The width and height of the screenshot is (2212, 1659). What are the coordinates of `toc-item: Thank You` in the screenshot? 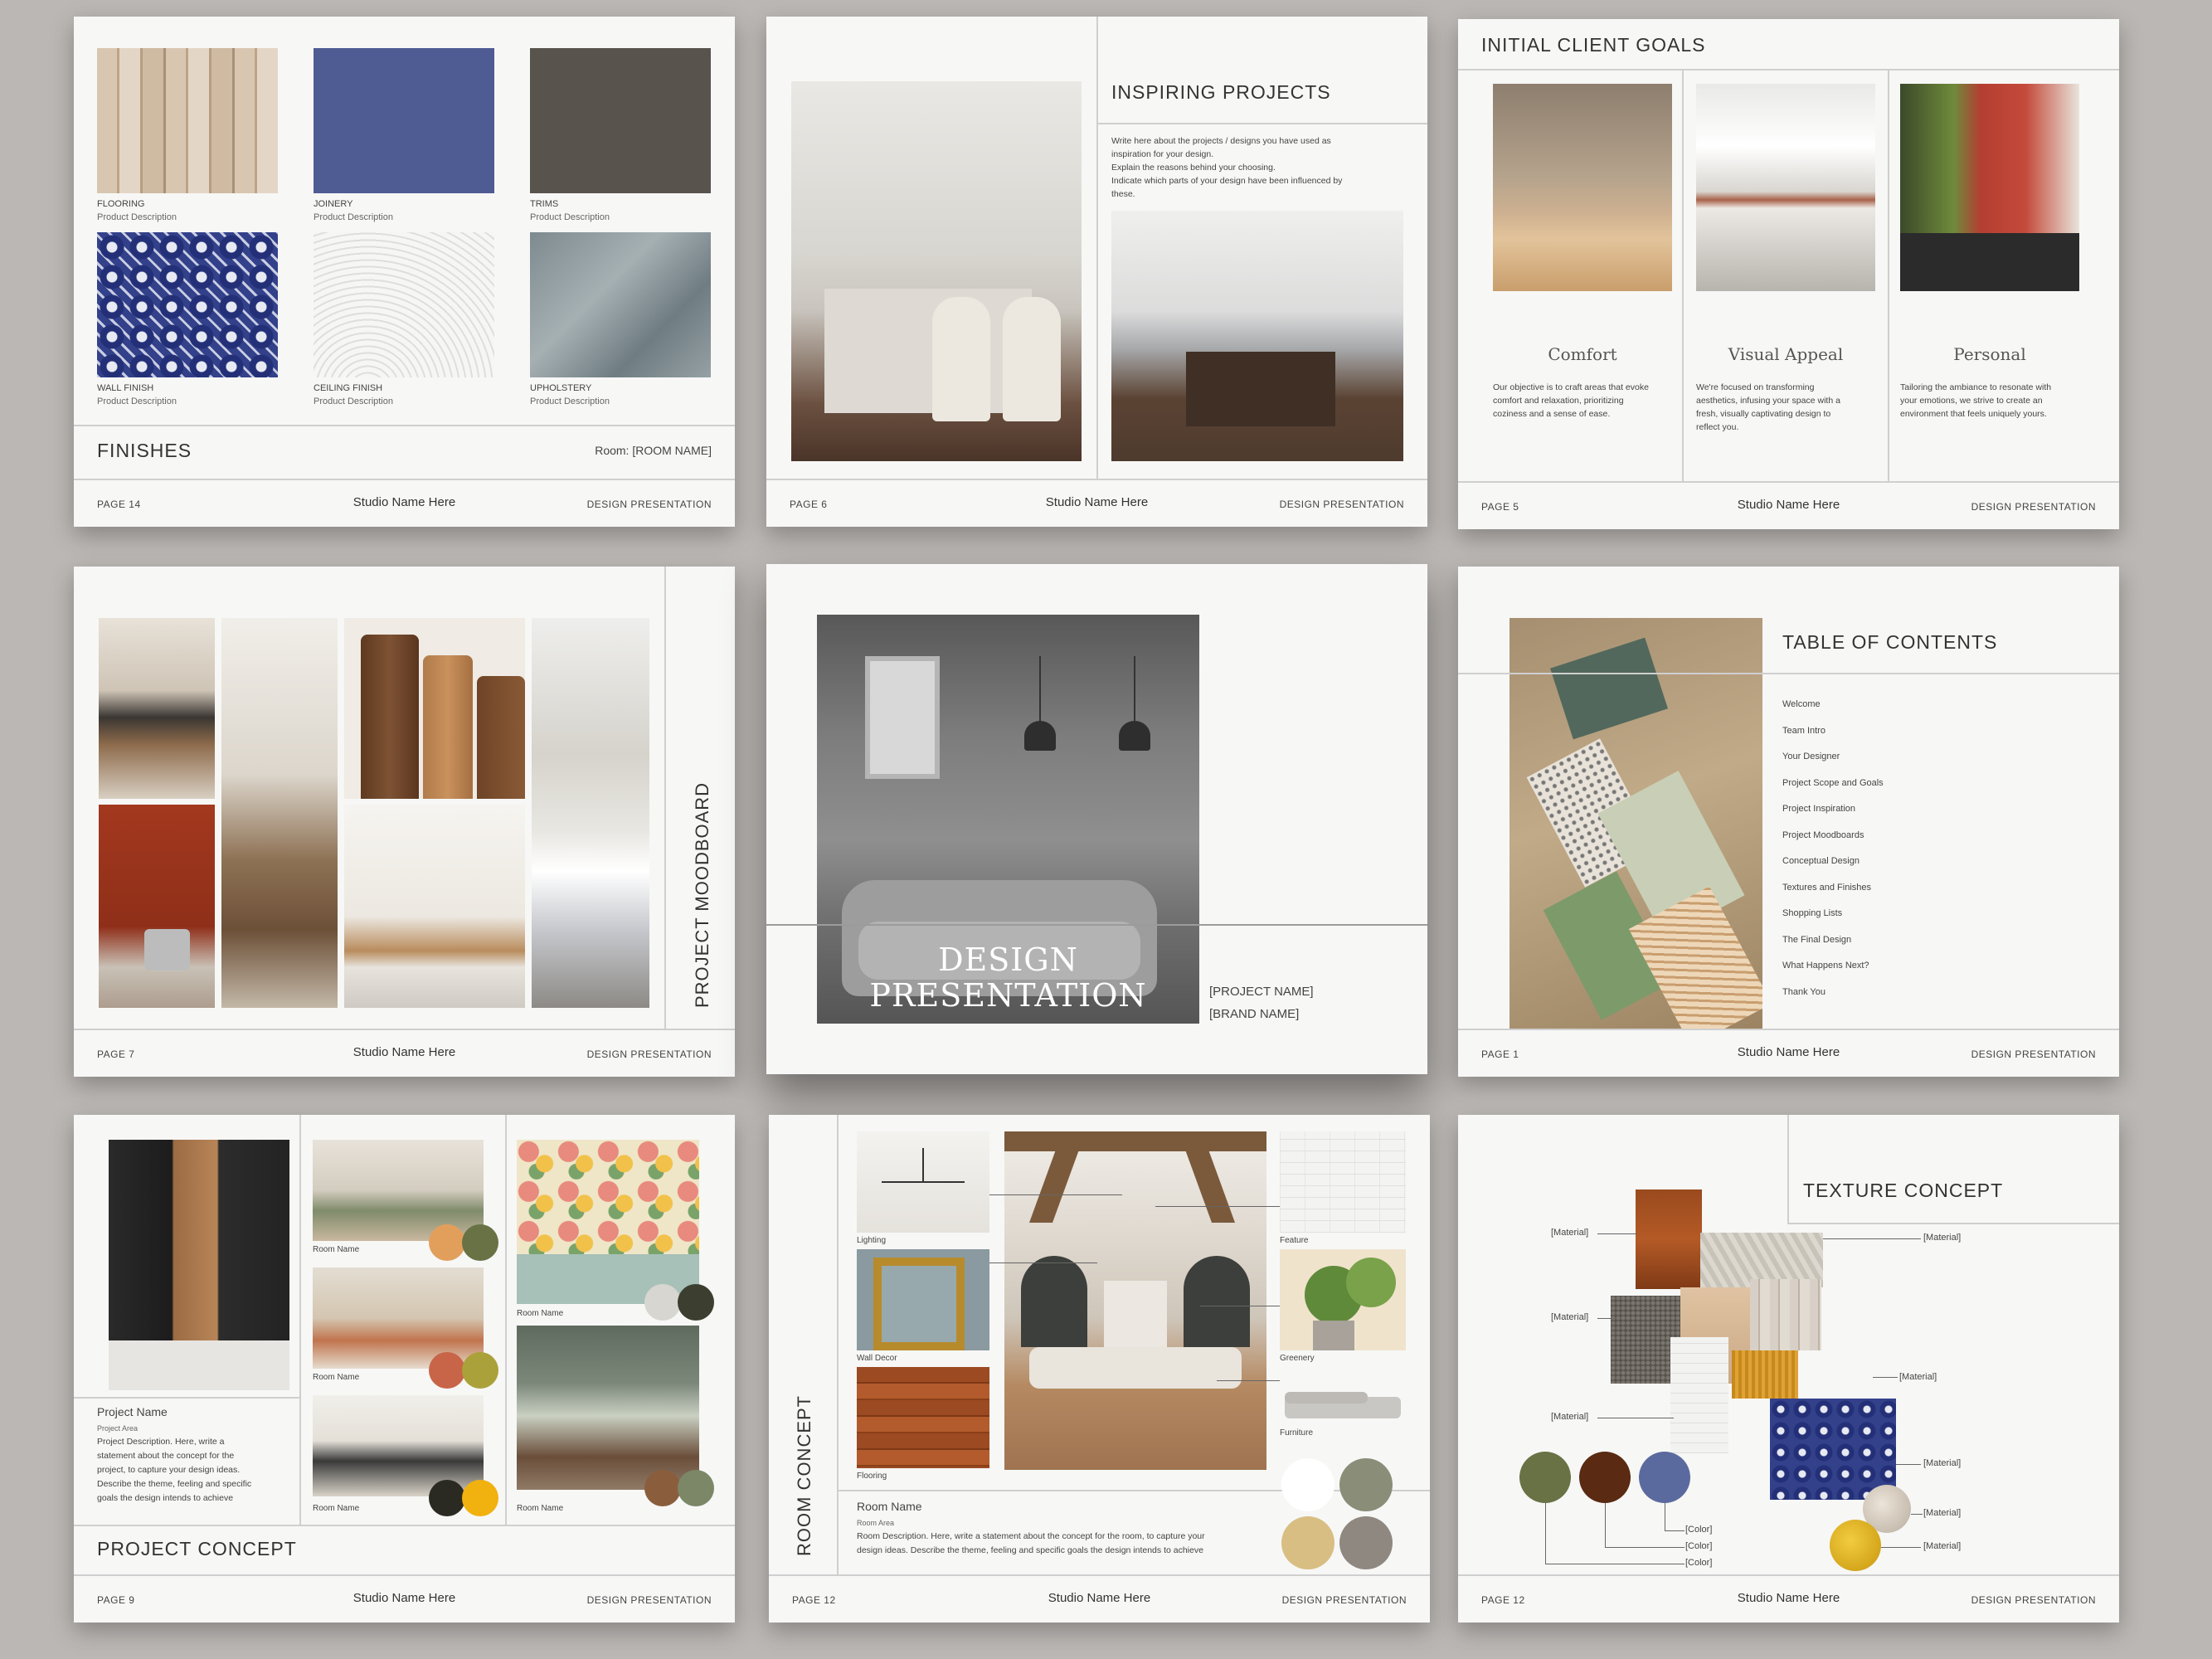 It's located at (1804, 992).